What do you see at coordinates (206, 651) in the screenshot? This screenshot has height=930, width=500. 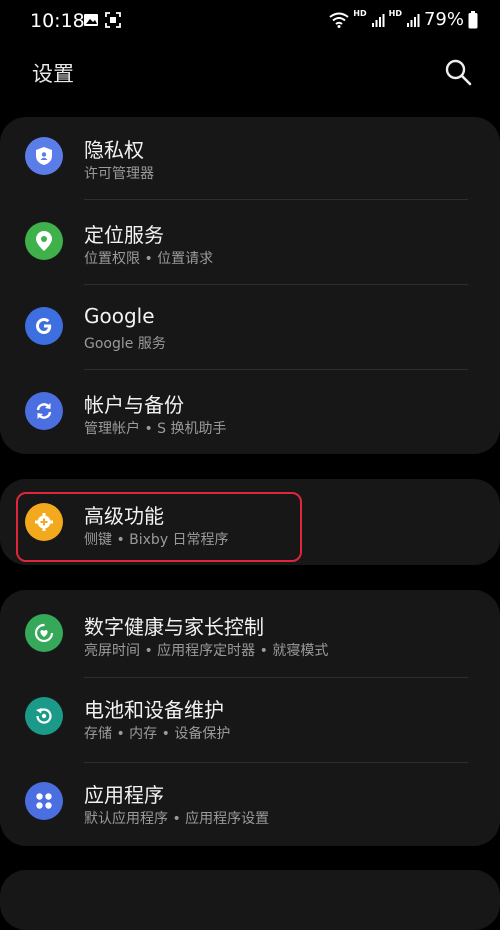 I see `settings-item-subtitle: 亮屏时间 • 应用程序定时器 • 就寝模式` at bounding box center [206, 651].